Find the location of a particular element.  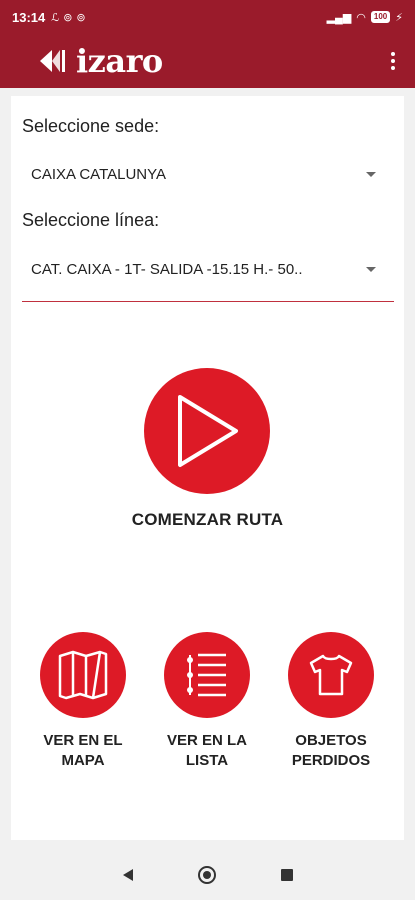

app-logo: izaro is located at coordinates (100, 61).